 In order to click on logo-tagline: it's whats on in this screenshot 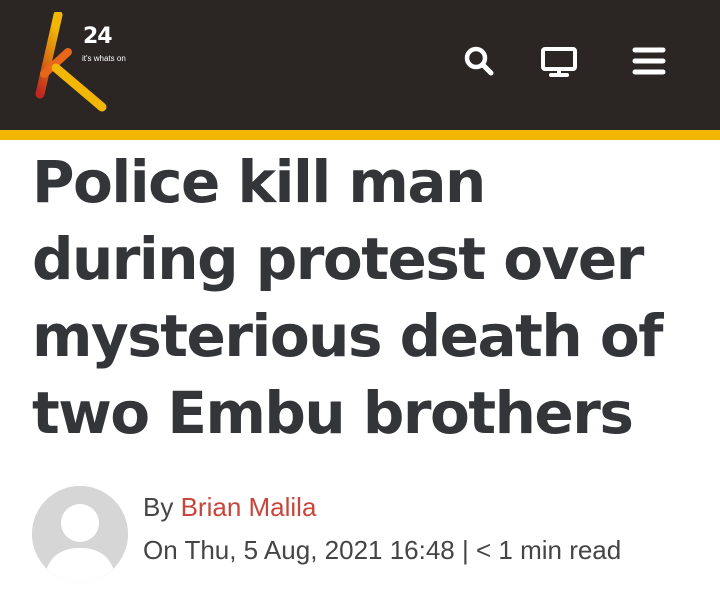, I will do `click(104, 58)`.